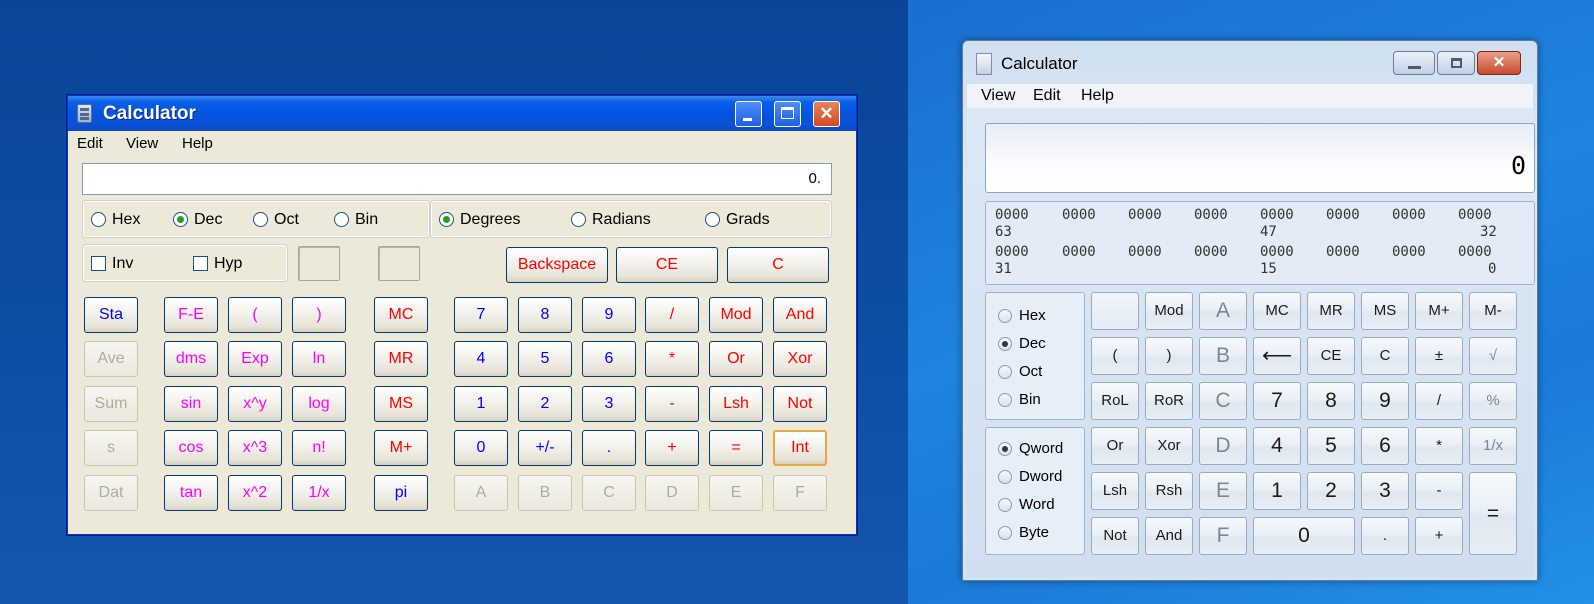  I want to click on ave-button: Ave, so click(111, 359).